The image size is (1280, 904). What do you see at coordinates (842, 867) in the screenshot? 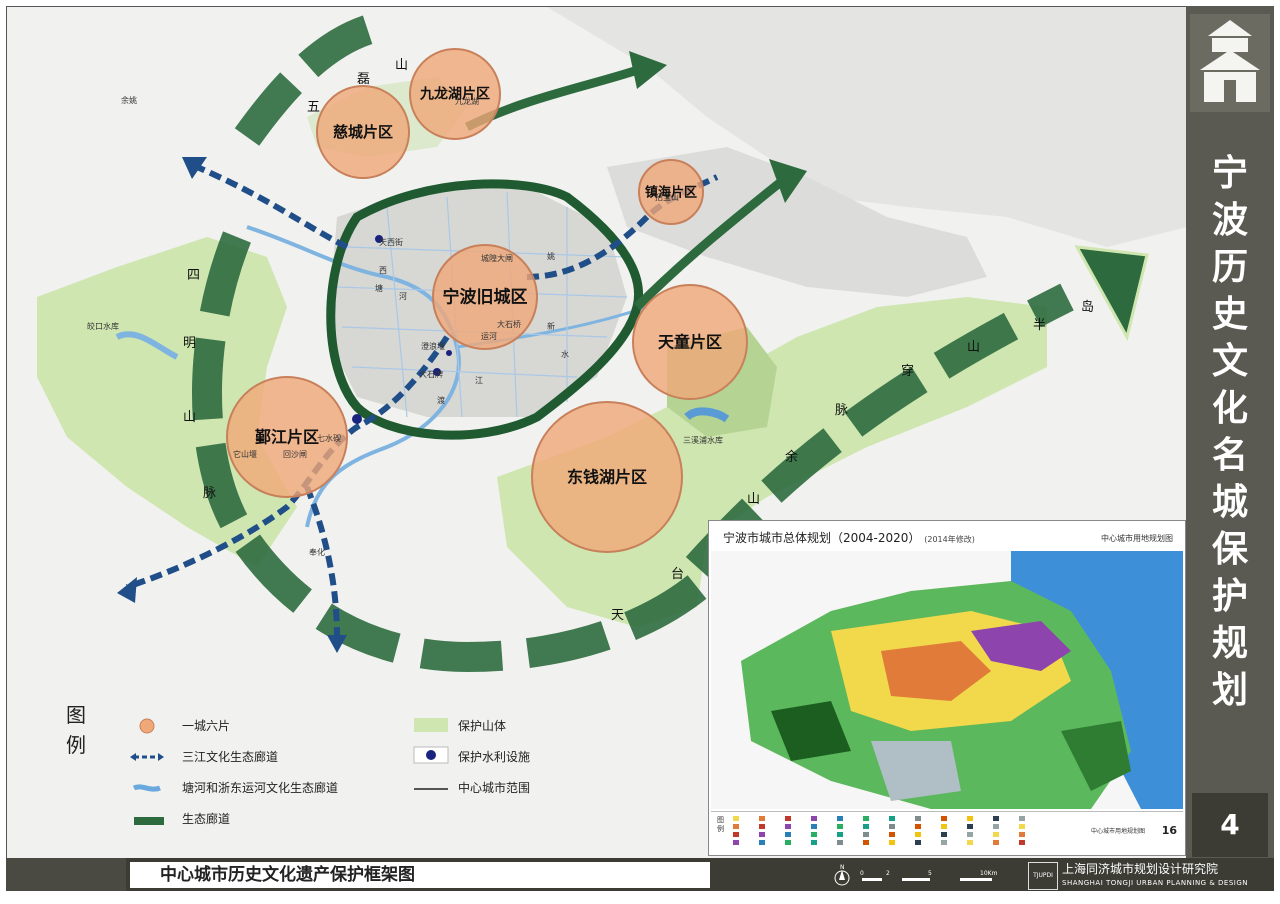
I see `svg-text: N` at bounding box center [842, 867].